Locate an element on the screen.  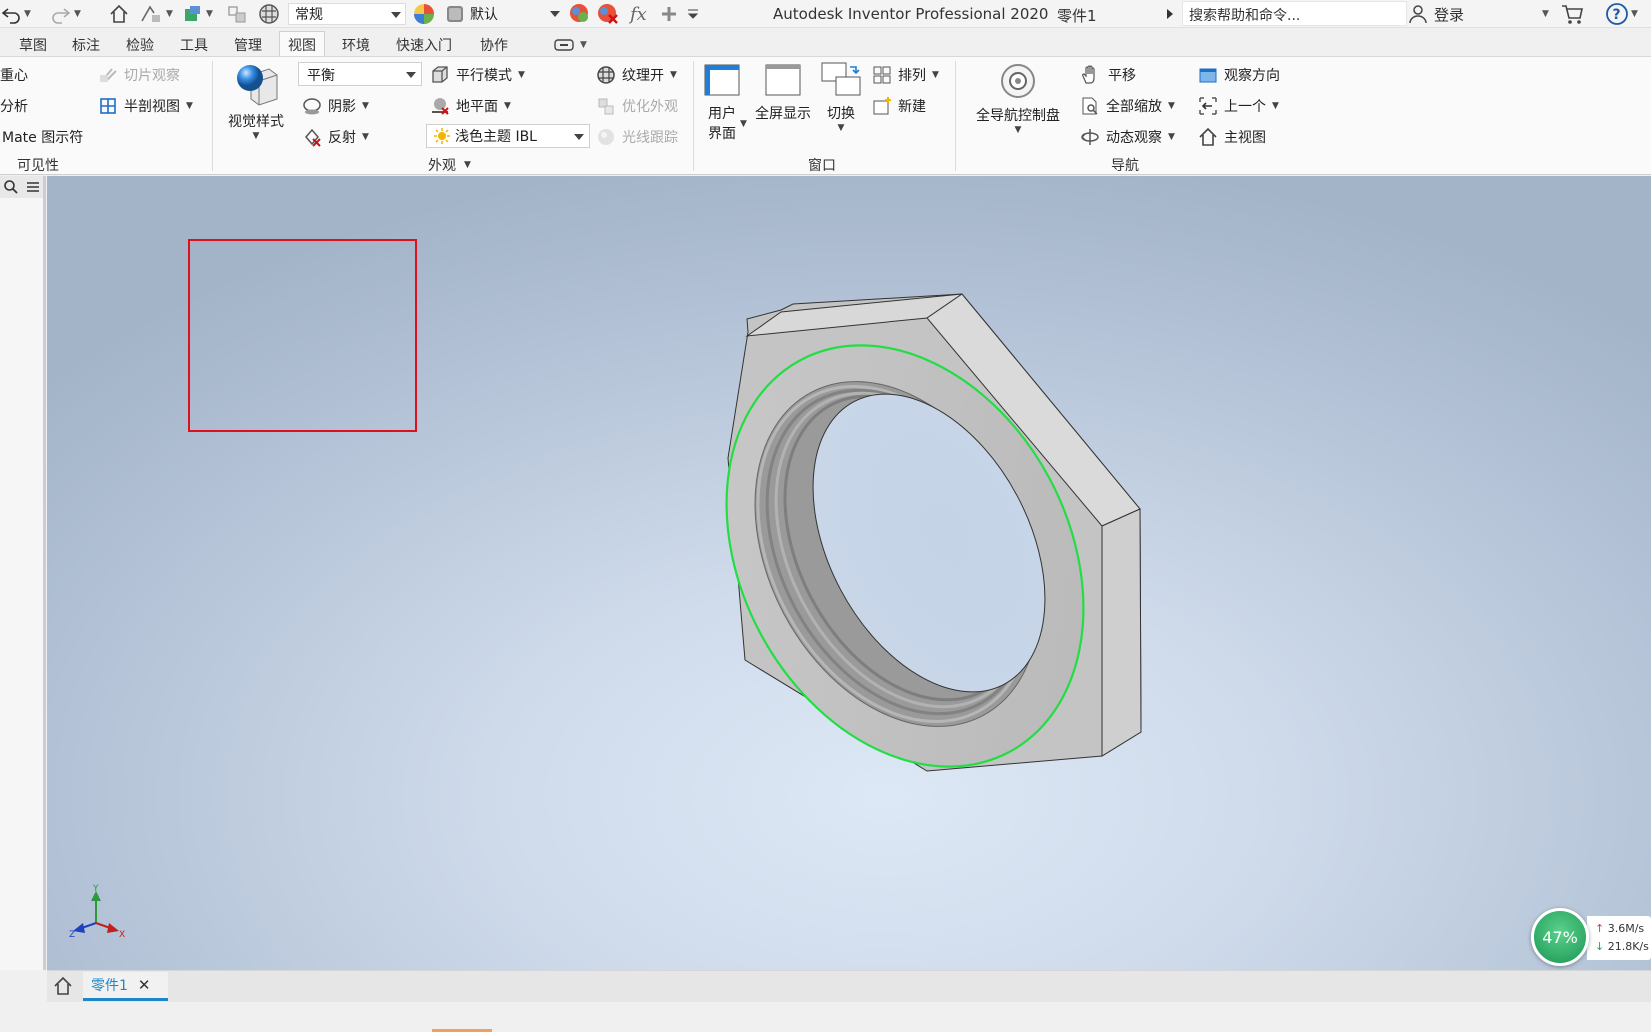
tab-view: 视图 is located at coordinates (302, 44).